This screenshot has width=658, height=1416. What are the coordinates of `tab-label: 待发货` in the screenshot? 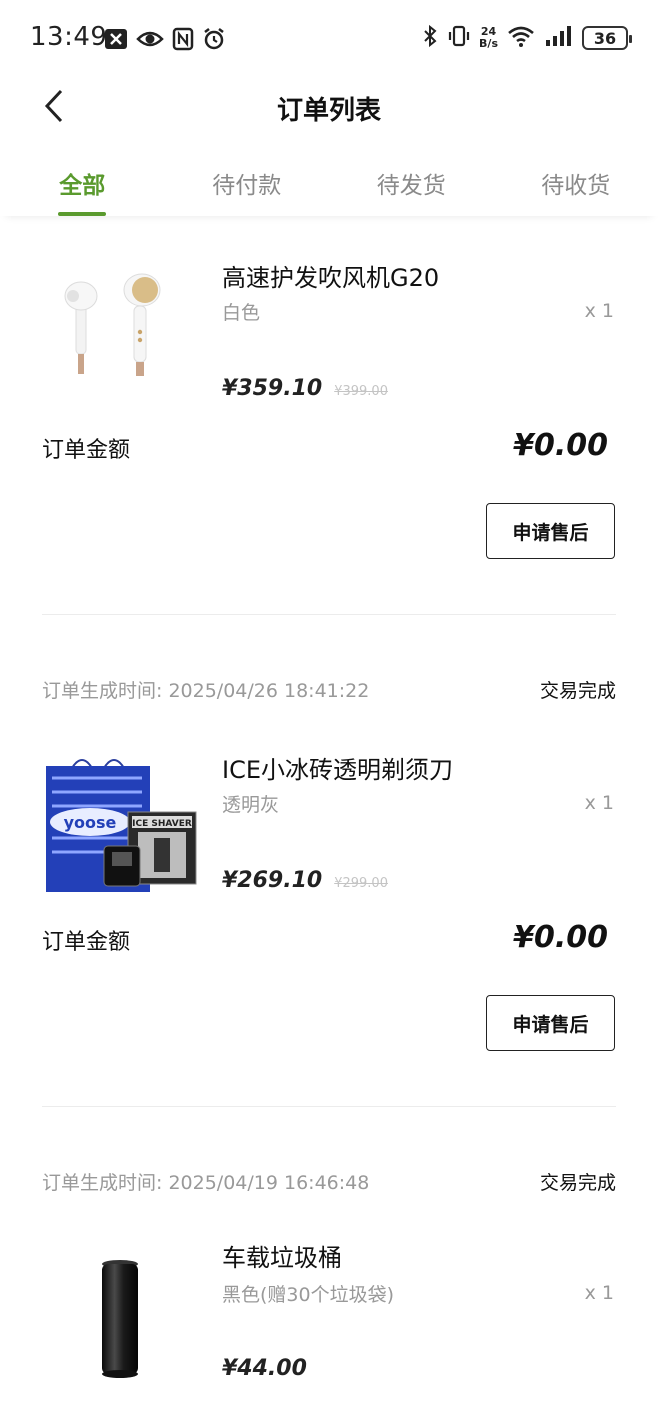 It's located at (411, 186).